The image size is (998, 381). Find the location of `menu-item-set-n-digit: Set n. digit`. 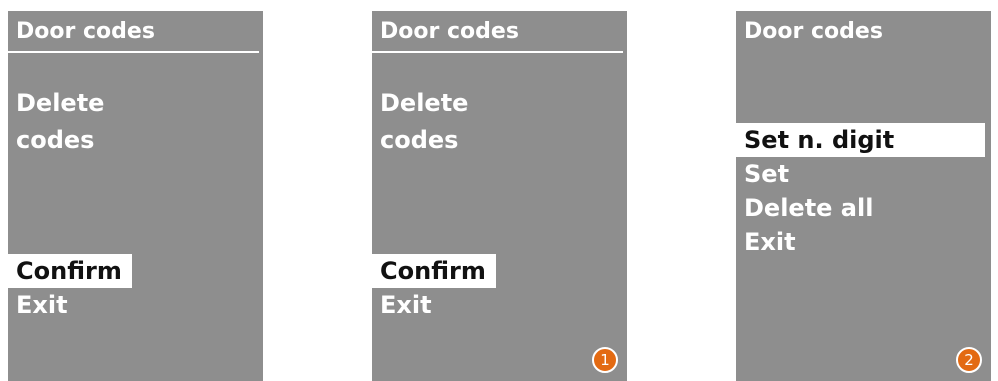

menu-item-set-n-digit: Set n. digit is located at coordinates (860, 140).